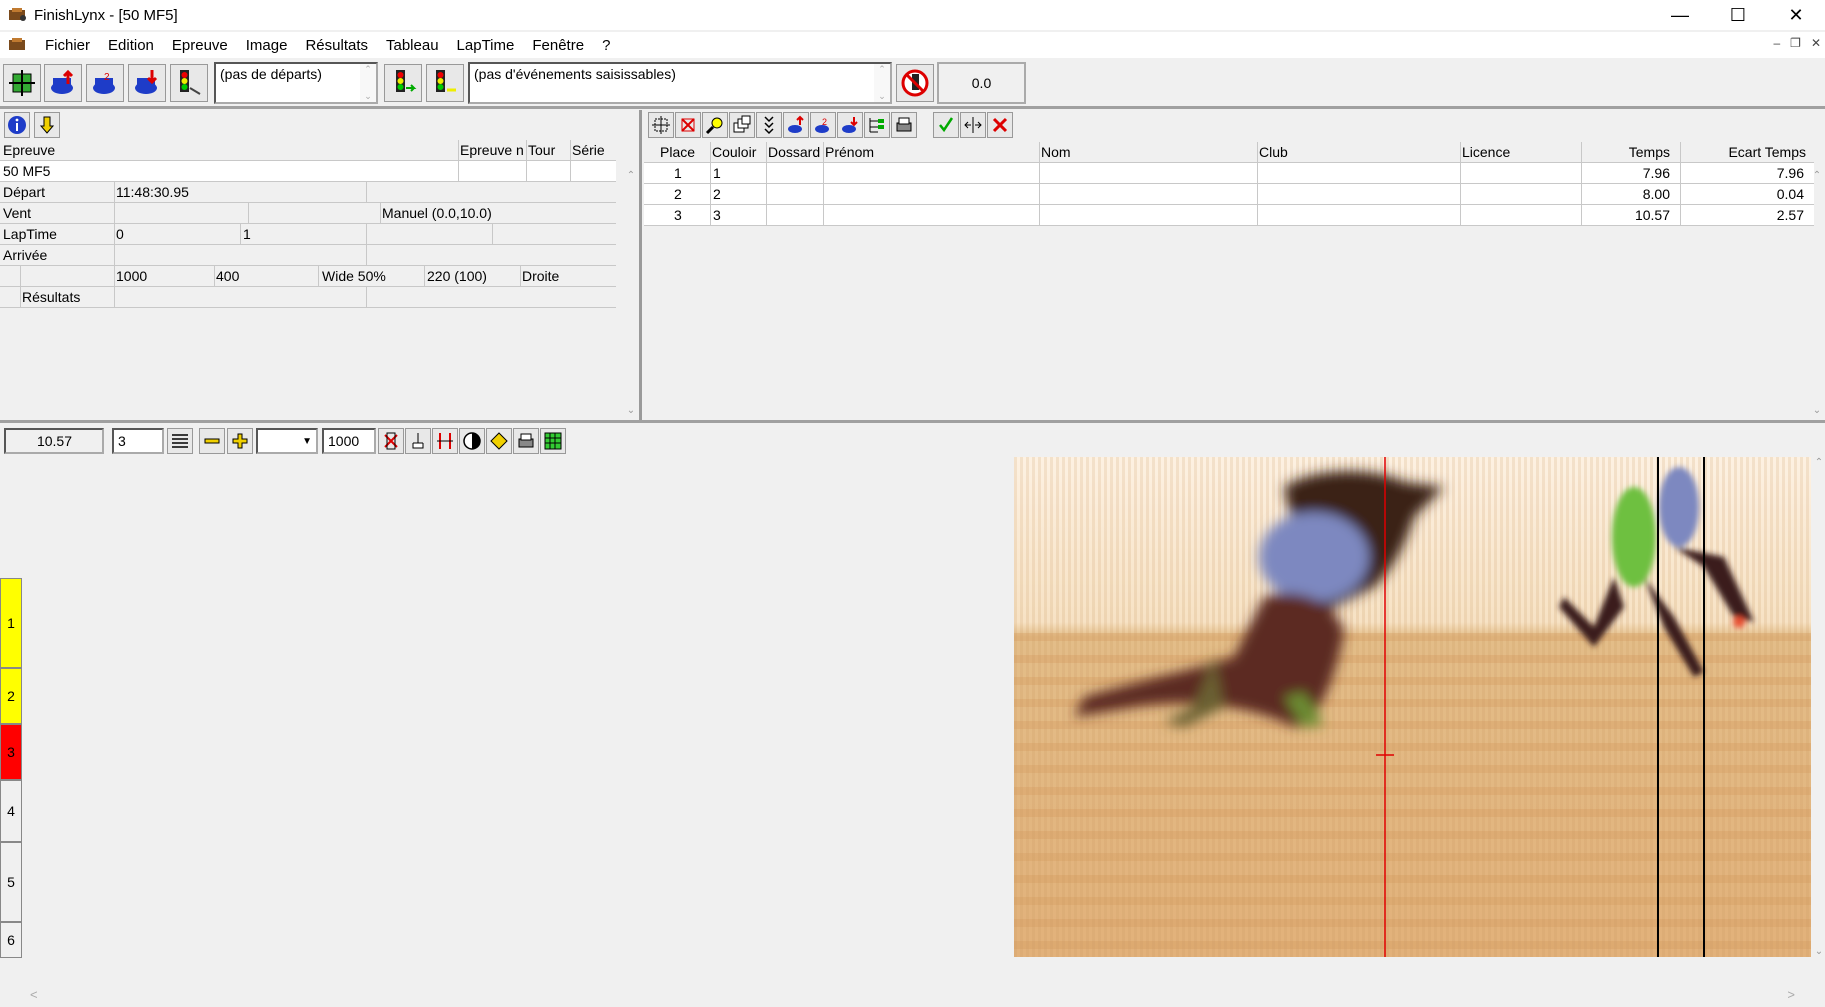 Image resolution: width=1825 pixels, height=1007 pixels. I want to click on col-licence: Licence, so click(1486, 152).